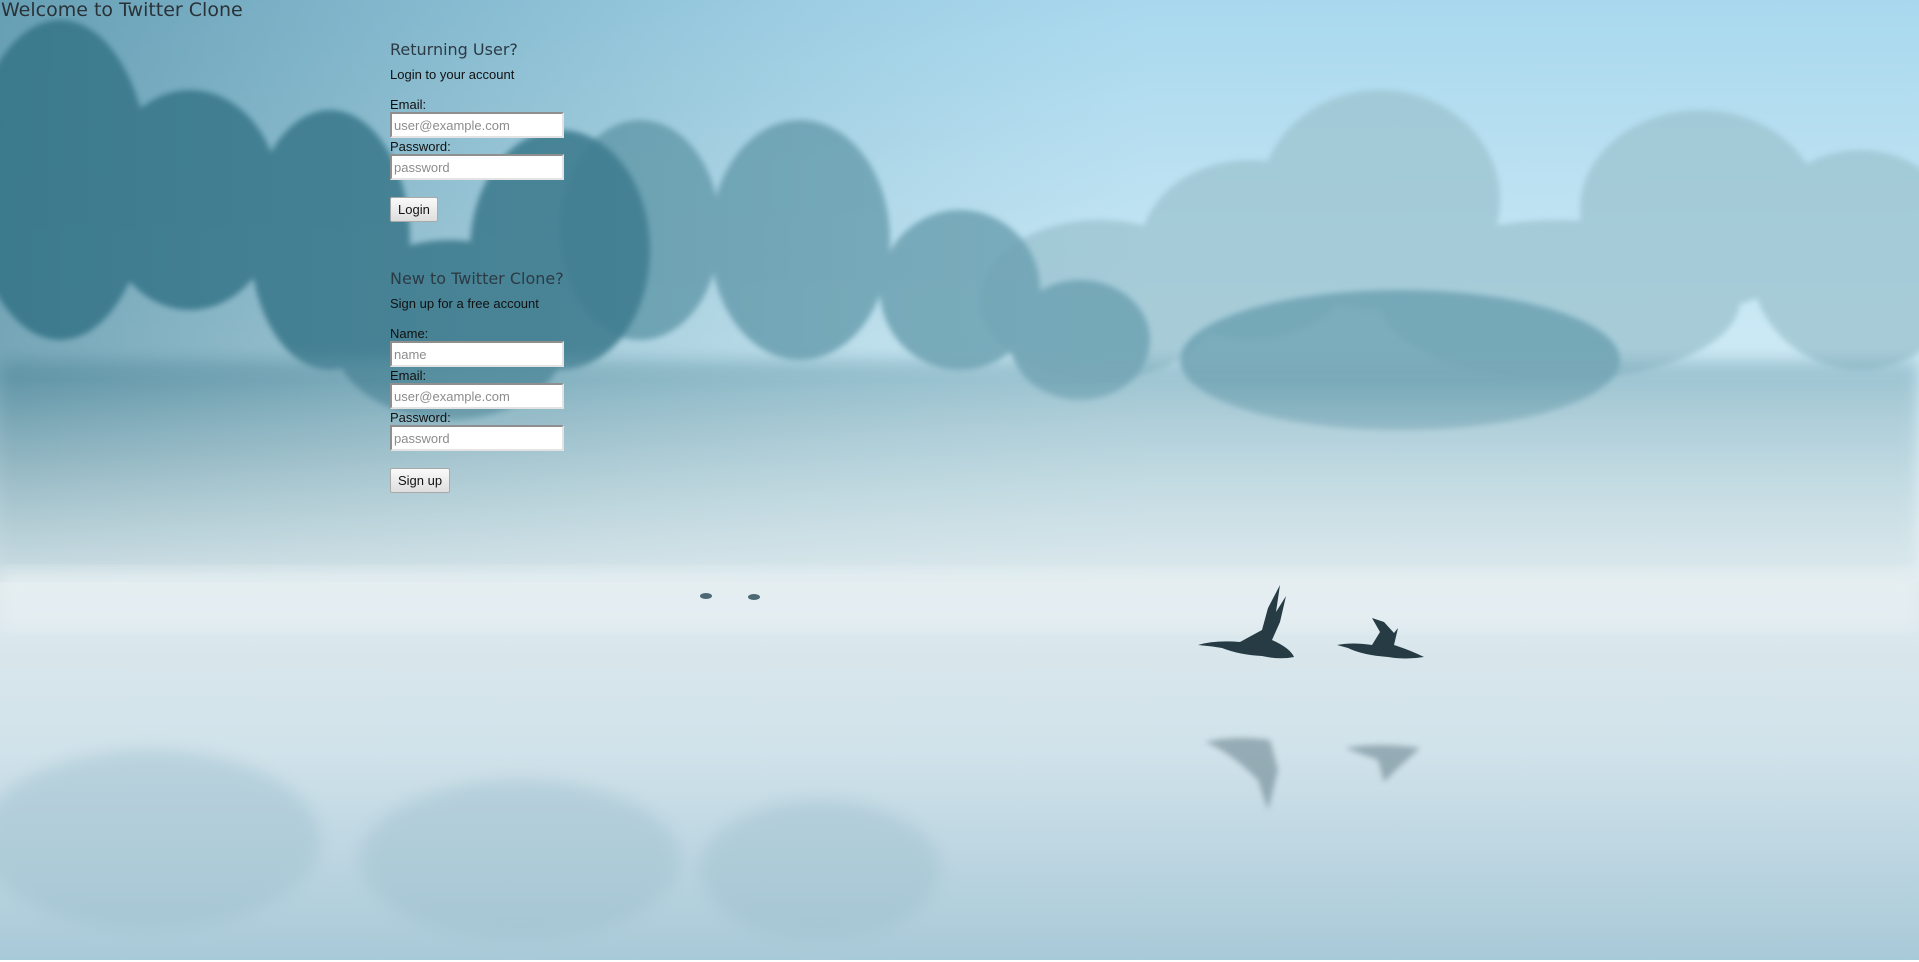 This screenshot has width=1919, height=962. What do you see at coordinates (477, 125) in the screenshot?
I see `login-email-input` at bounding box center [477, 125].